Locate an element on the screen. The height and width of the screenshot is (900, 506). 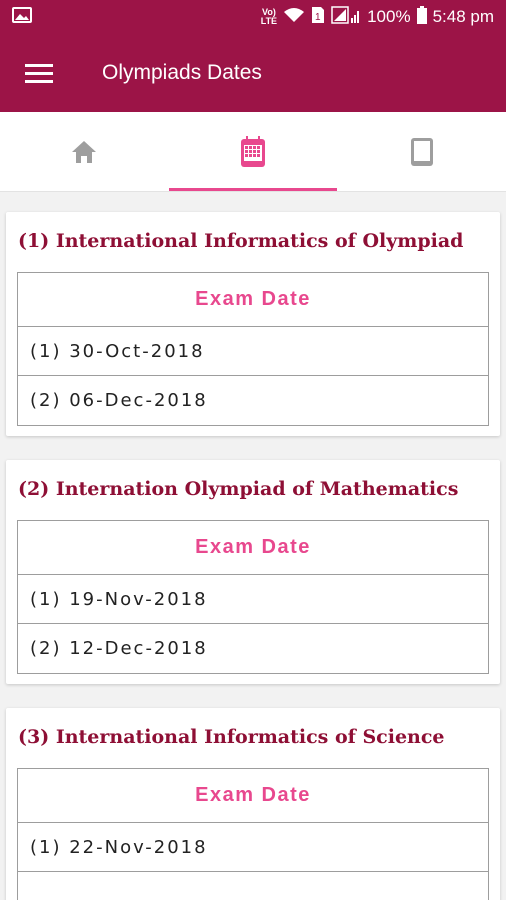
tab-device is located at coordinates (421, 151).